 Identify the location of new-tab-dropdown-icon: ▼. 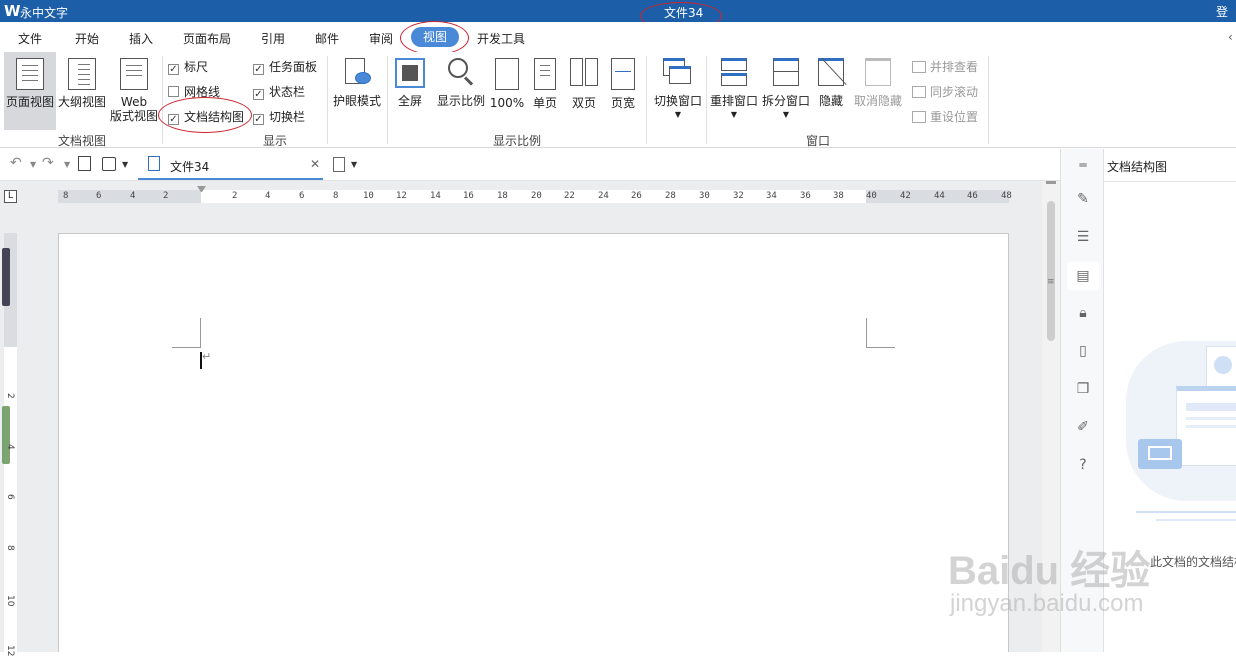
(354, 164).